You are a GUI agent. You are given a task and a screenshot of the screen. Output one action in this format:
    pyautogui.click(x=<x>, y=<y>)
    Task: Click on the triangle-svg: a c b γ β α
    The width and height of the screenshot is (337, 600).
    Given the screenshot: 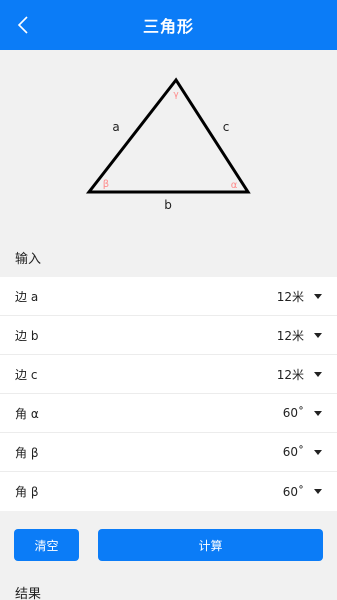 What is the action you would take?
    pyautogui.click(x=168, y=144)
    